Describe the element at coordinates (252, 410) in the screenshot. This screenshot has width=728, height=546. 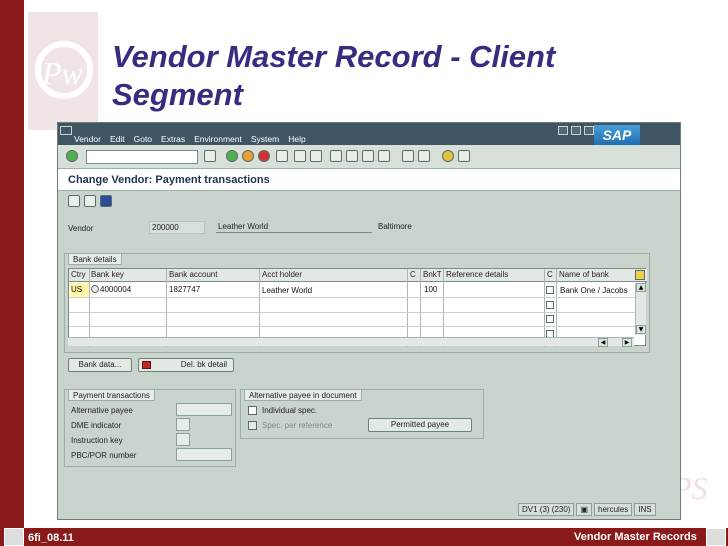
I see `individual-spec-checkbox` at that location.